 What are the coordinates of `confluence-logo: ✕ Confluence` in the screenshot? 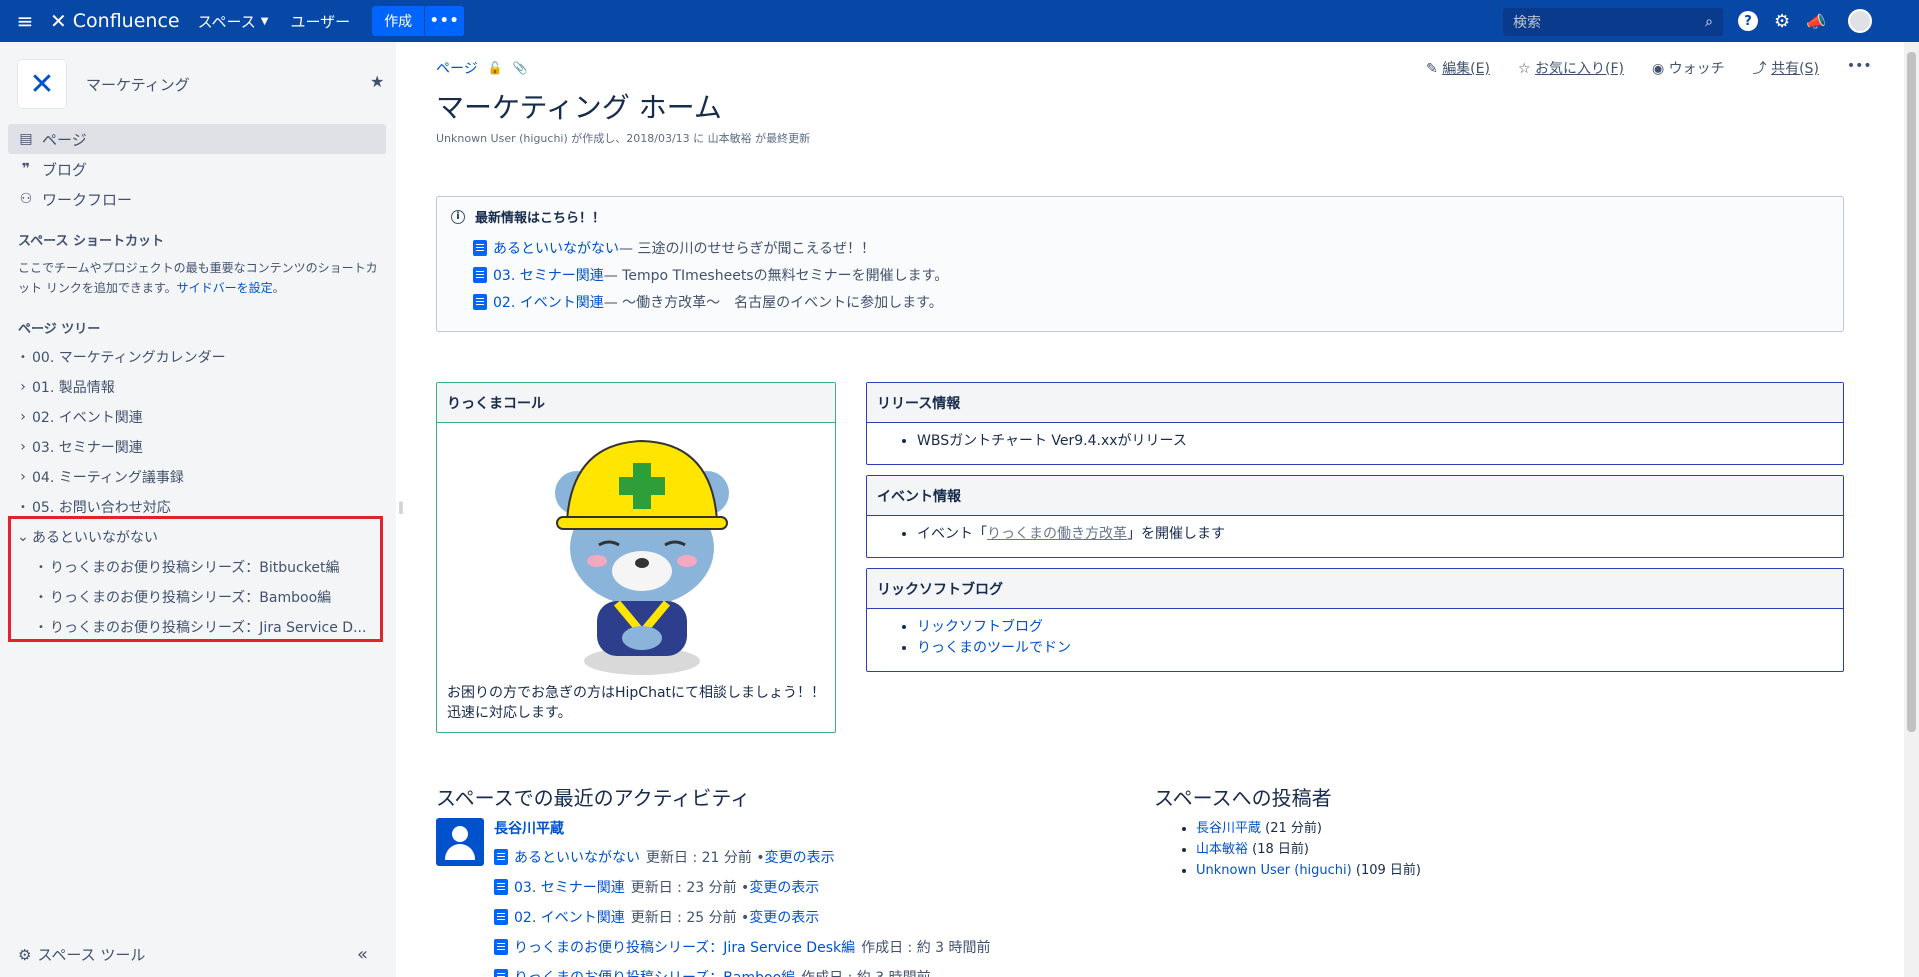 It's located at (115, 21).